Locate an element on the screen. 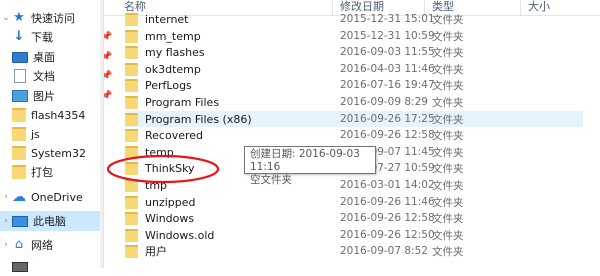  file-name: Recovered is located at coordinates (174, 135).